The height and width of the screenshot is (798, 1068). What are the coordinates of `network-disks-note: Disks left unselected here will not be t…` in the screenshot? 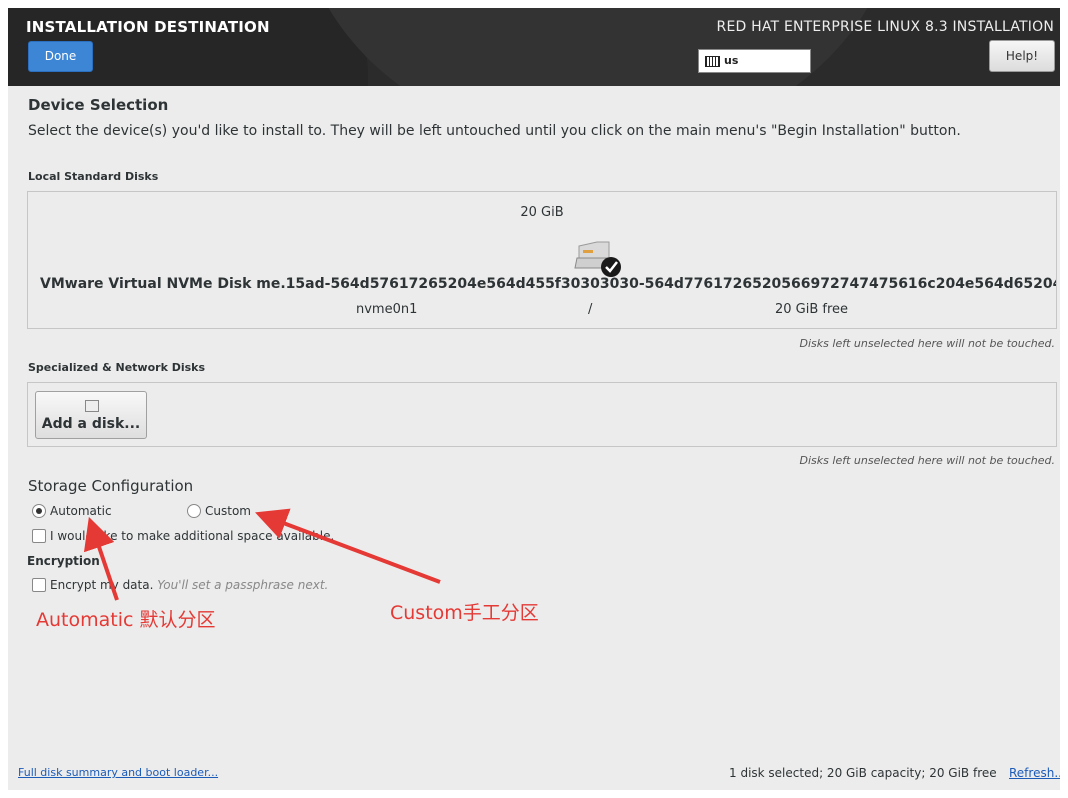 It's located at (927, 460).